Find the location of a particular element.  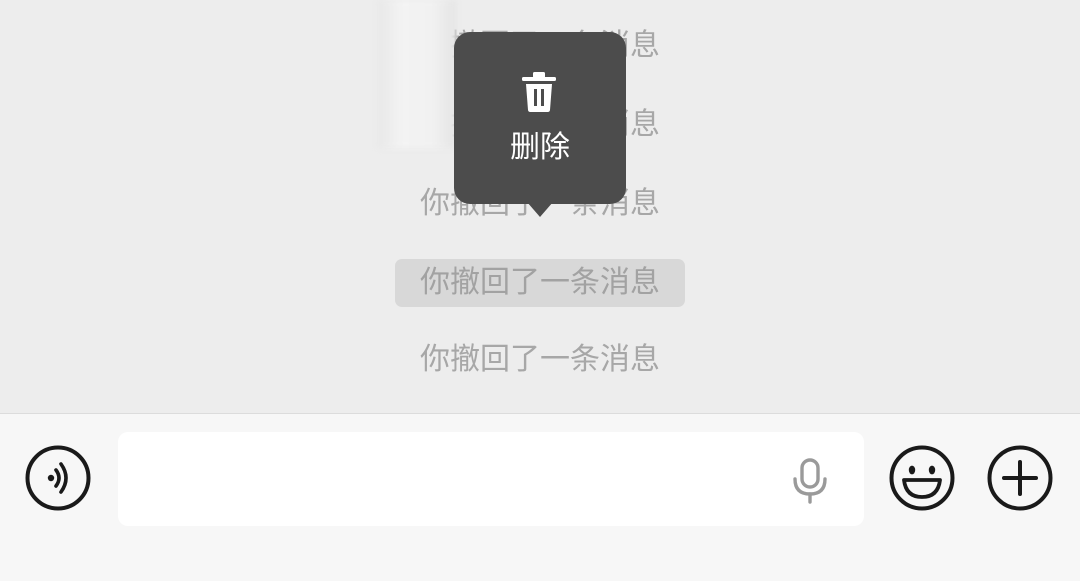

trash-icon is located at coordinates (539, 92).